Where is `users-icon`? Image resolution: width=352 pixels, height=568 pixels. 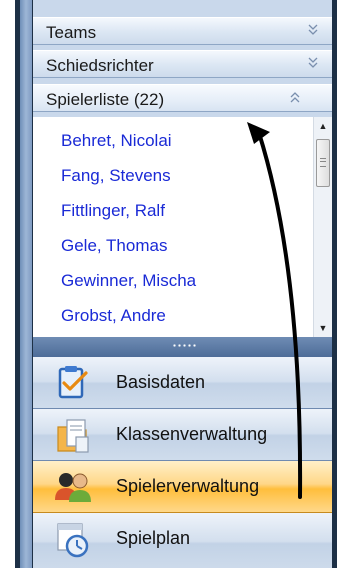
users-icon is located at coordinates (73, 487).